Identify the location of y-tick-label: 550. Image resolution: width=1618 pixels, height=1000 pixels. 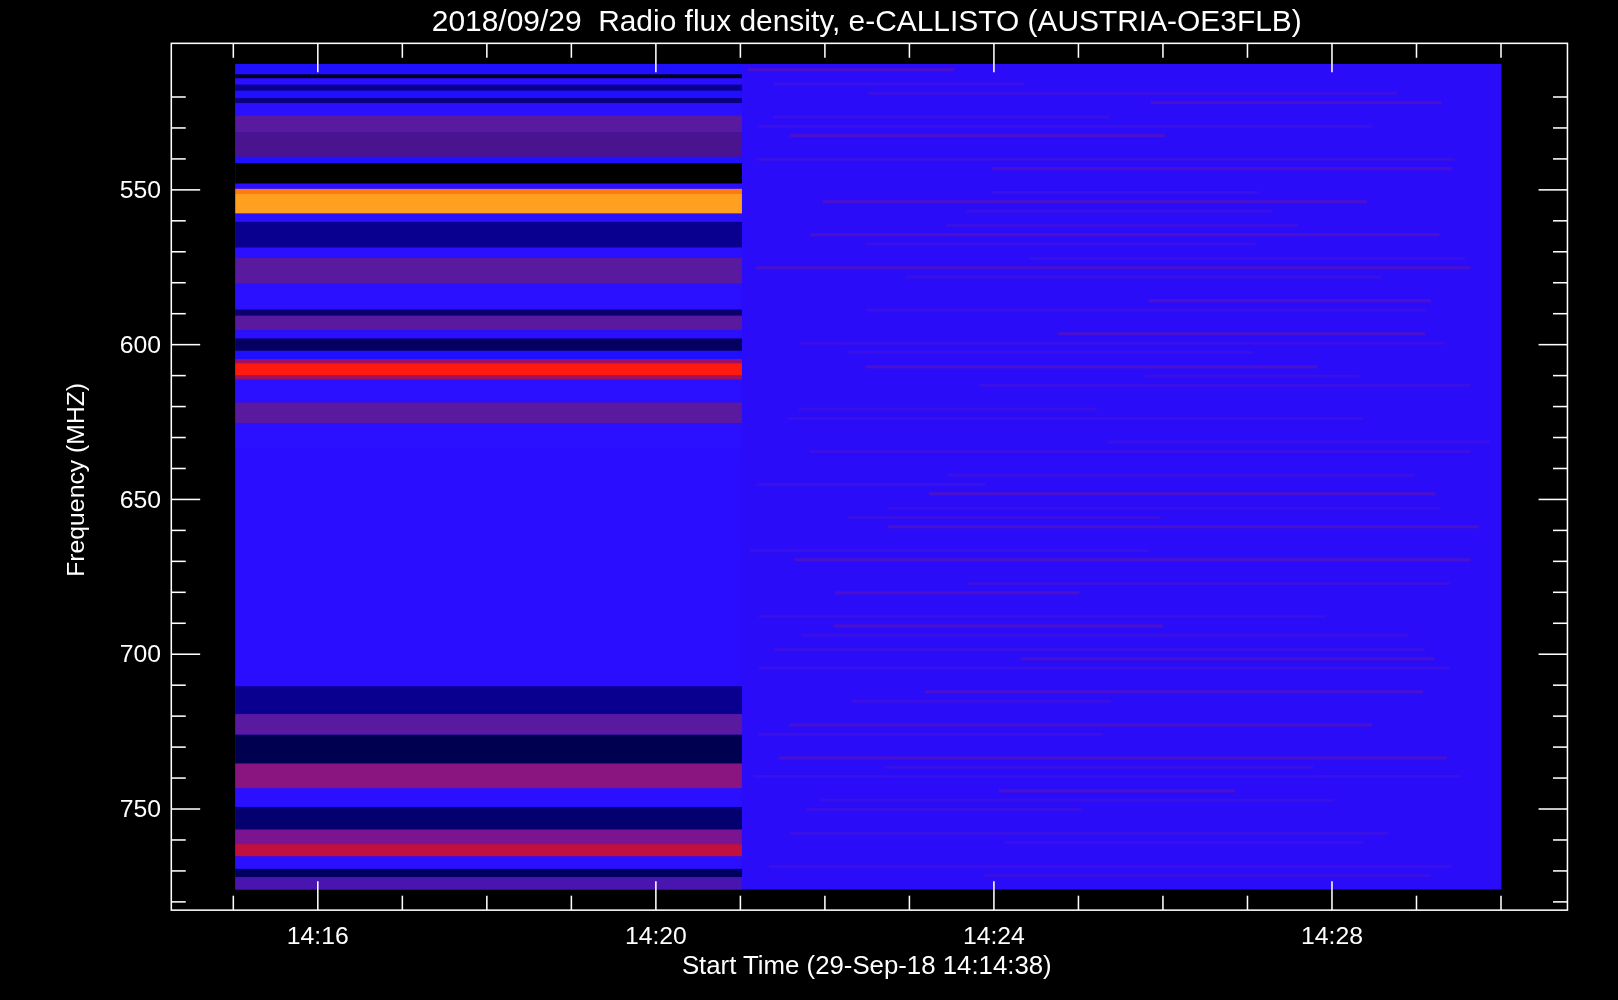
(140, 190).